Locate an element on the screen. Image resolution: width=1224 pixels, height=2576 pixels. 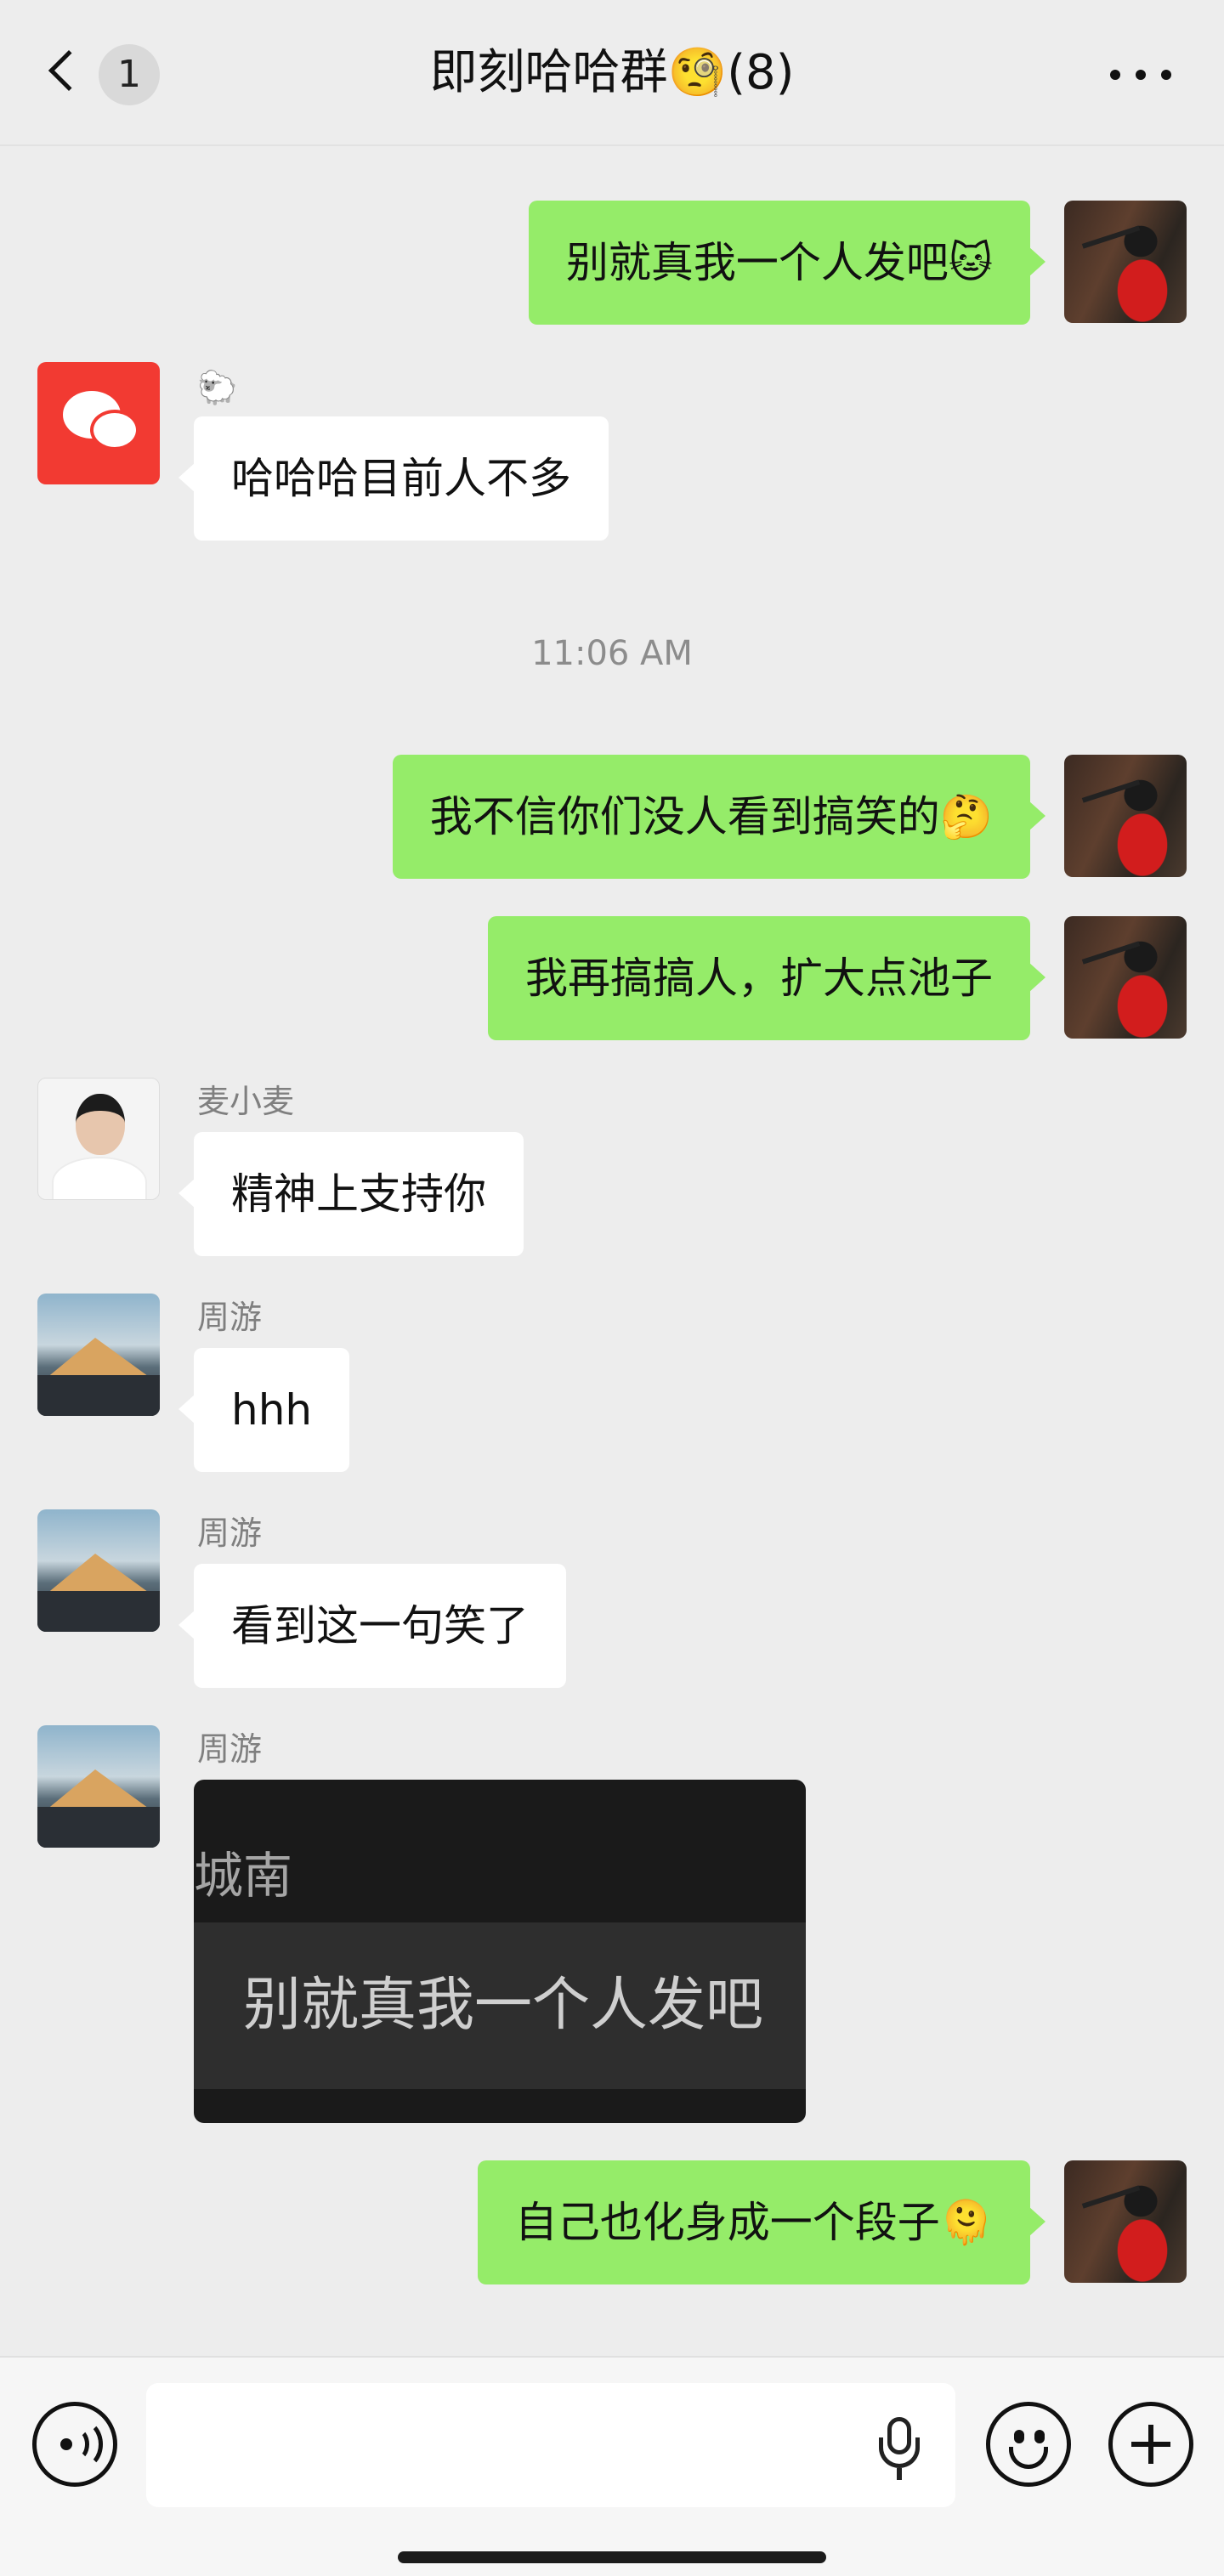
message-bubble-incoming: 看到这一句笑了 is located at coordinates (372, 1626).